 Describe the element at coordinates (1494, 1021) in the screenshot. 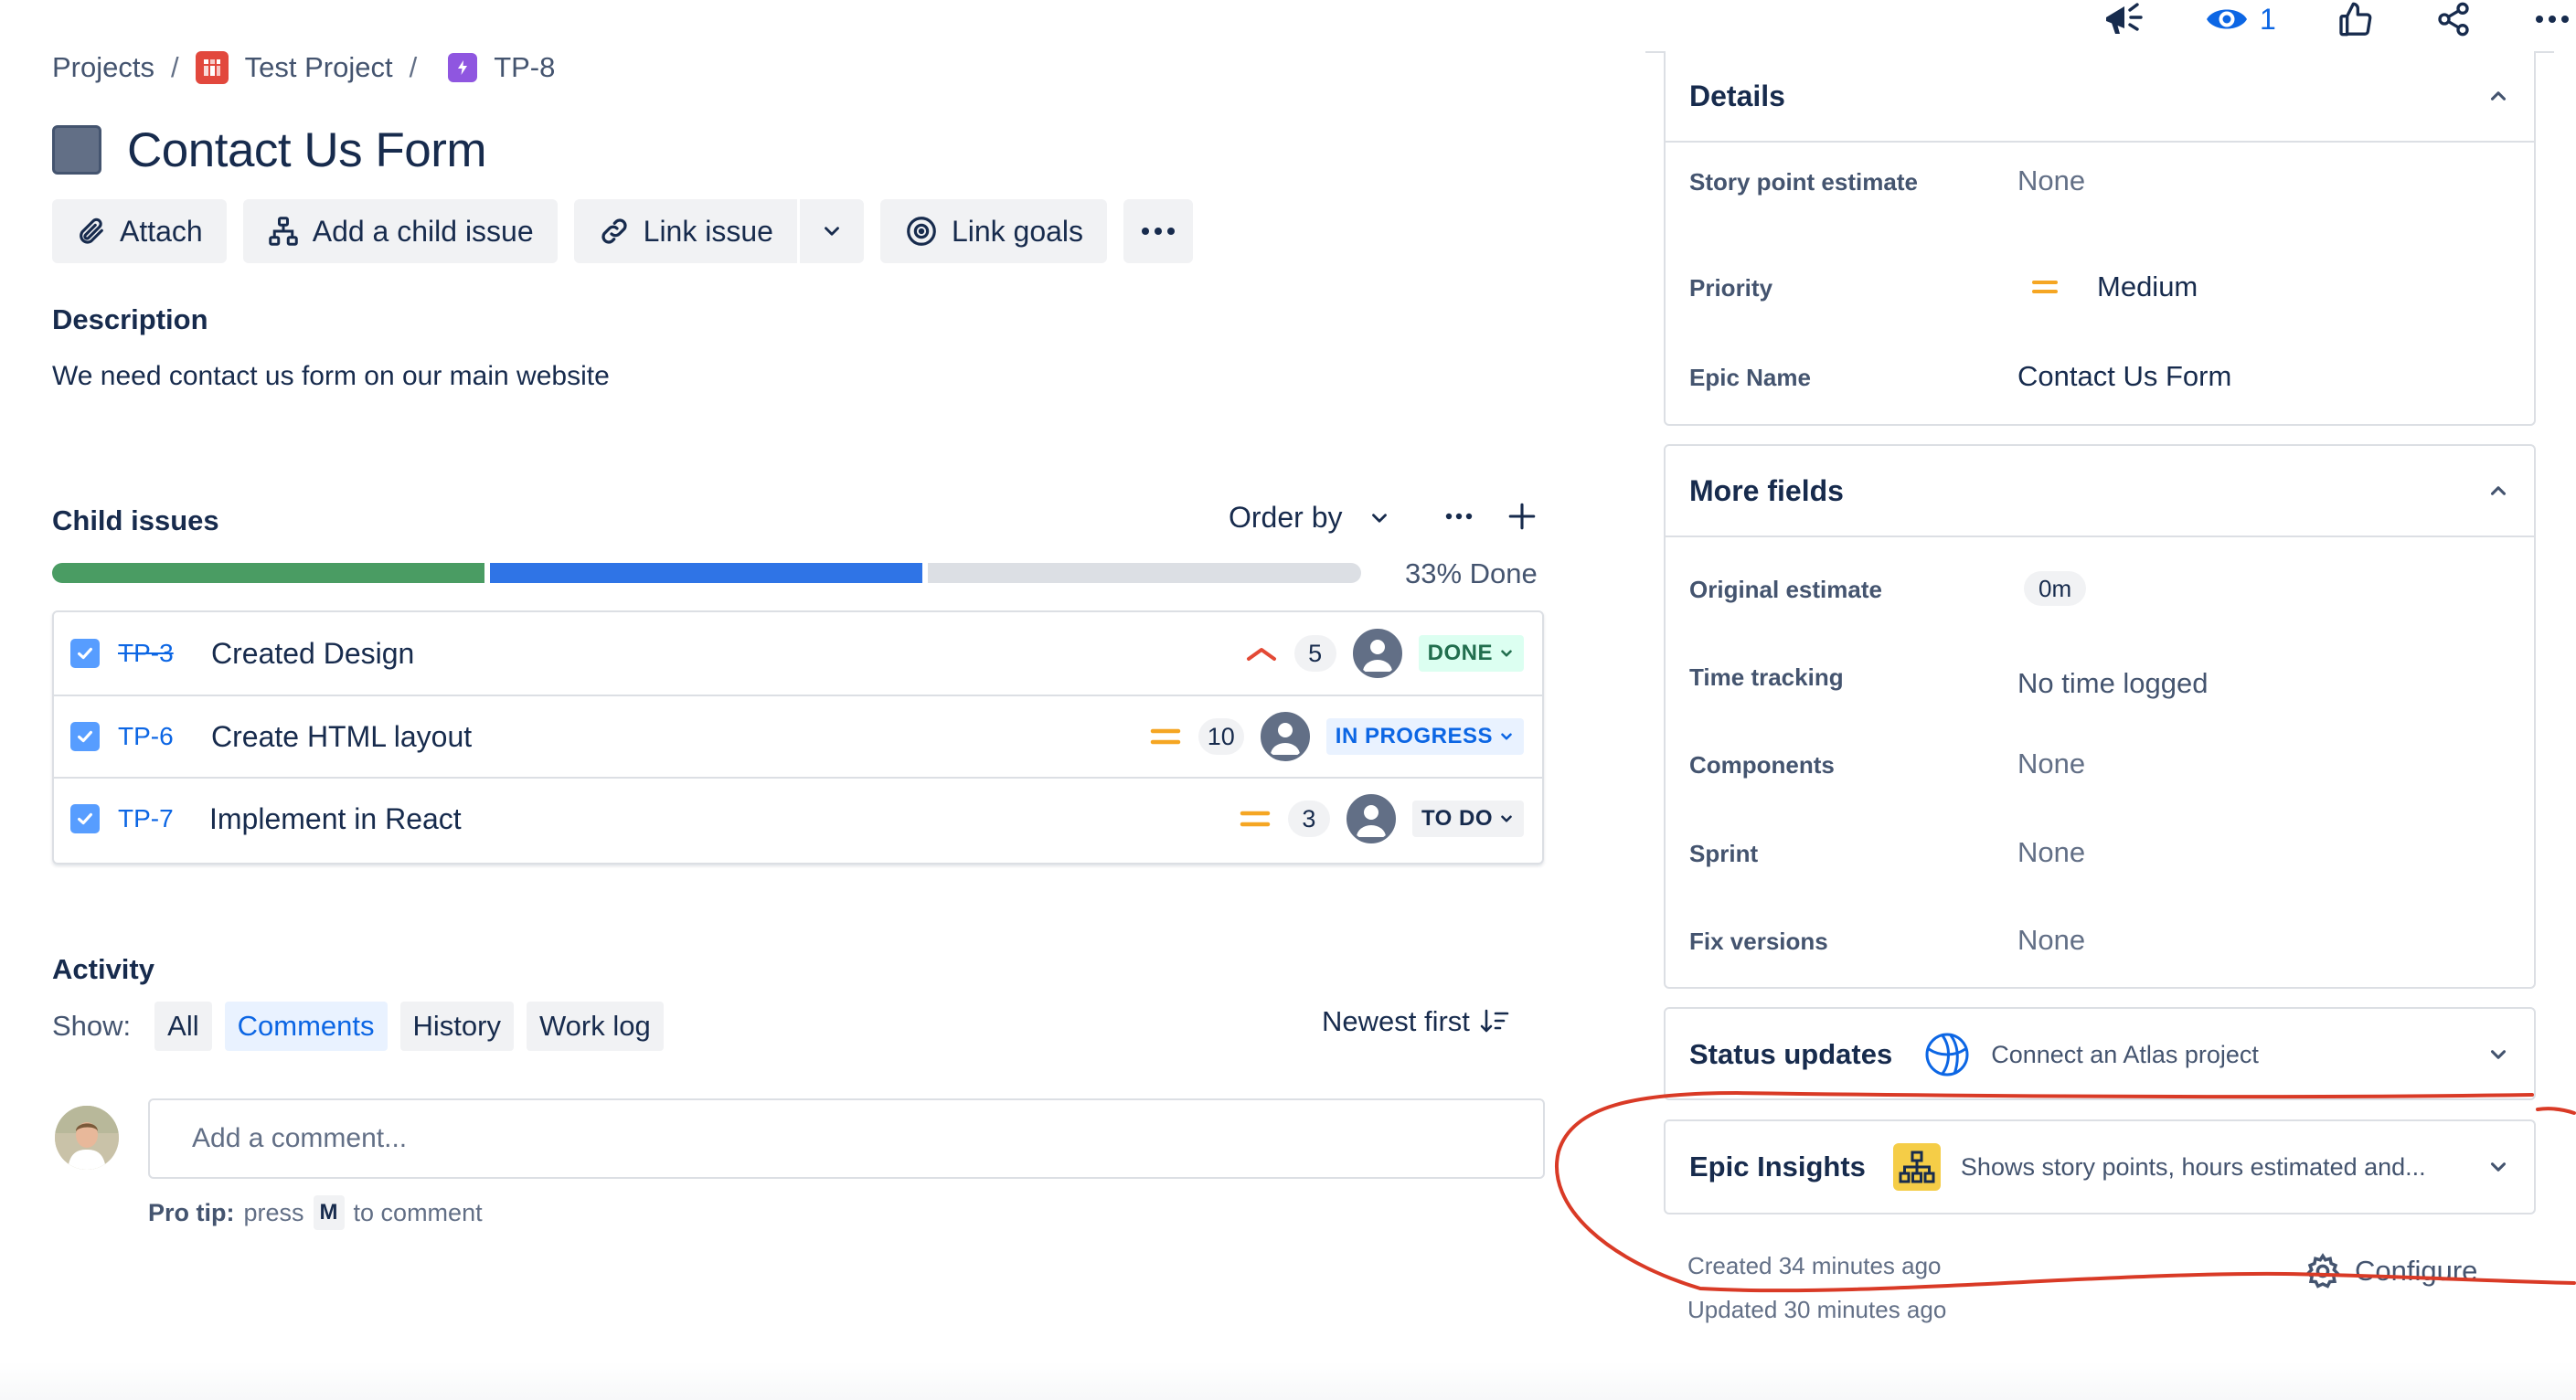

I see `sort-icon` at that location.